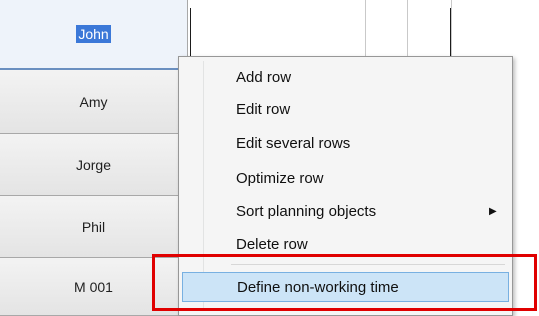 Image resolution: width=539 pixels, height=316 pixels. I want to click on row-label: Jorge, so click(93, 164).